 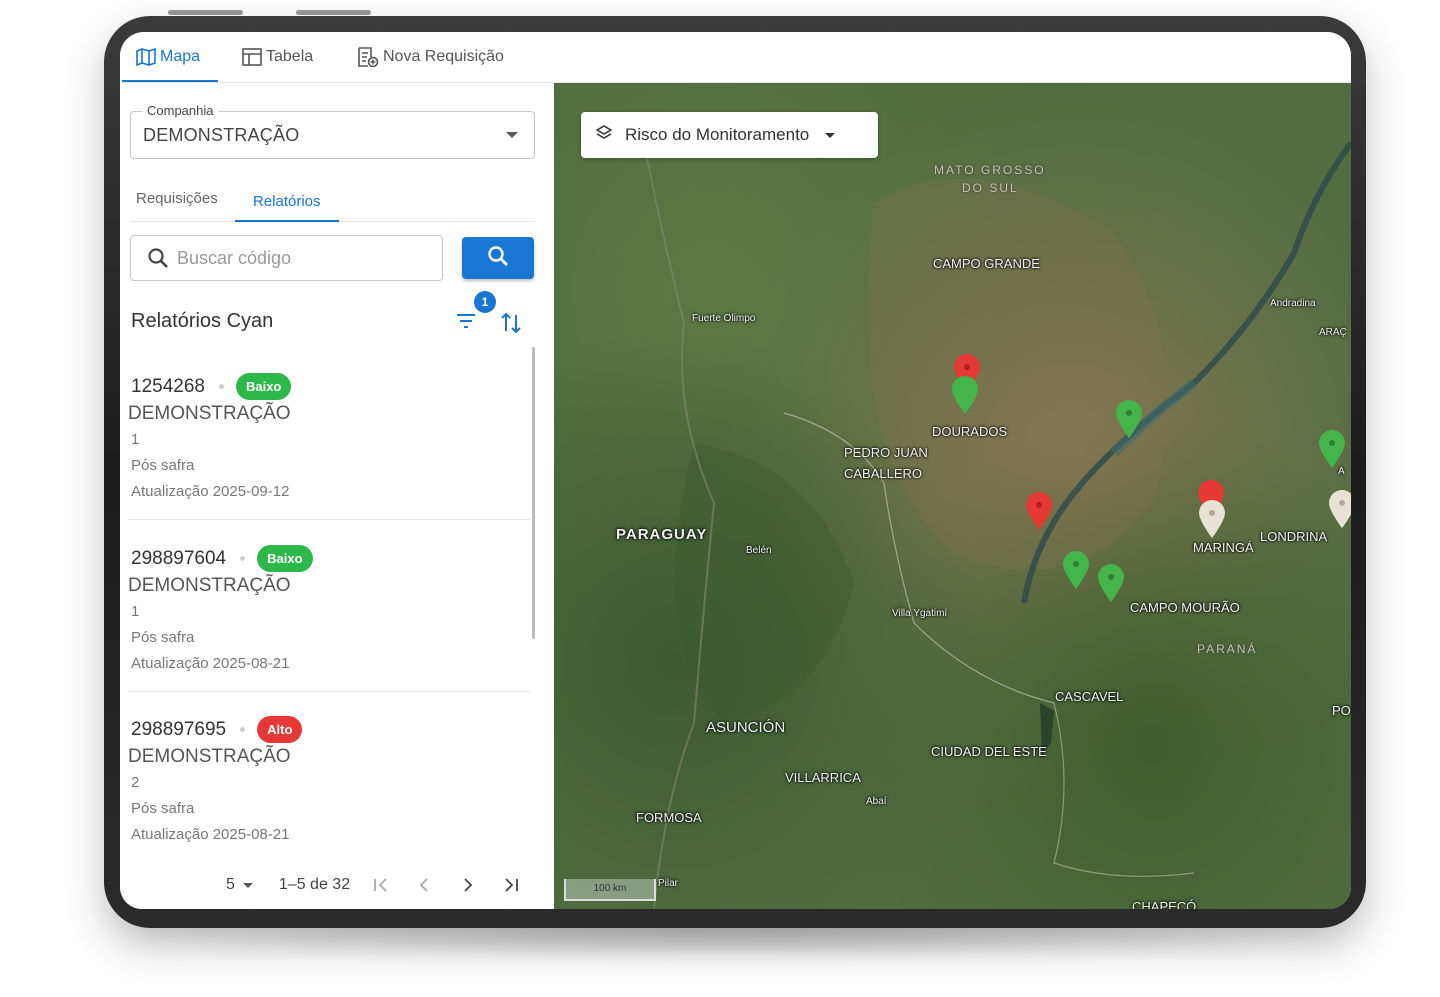 I want to click on map-label: FORMOSA, so click(x=669, y=817).